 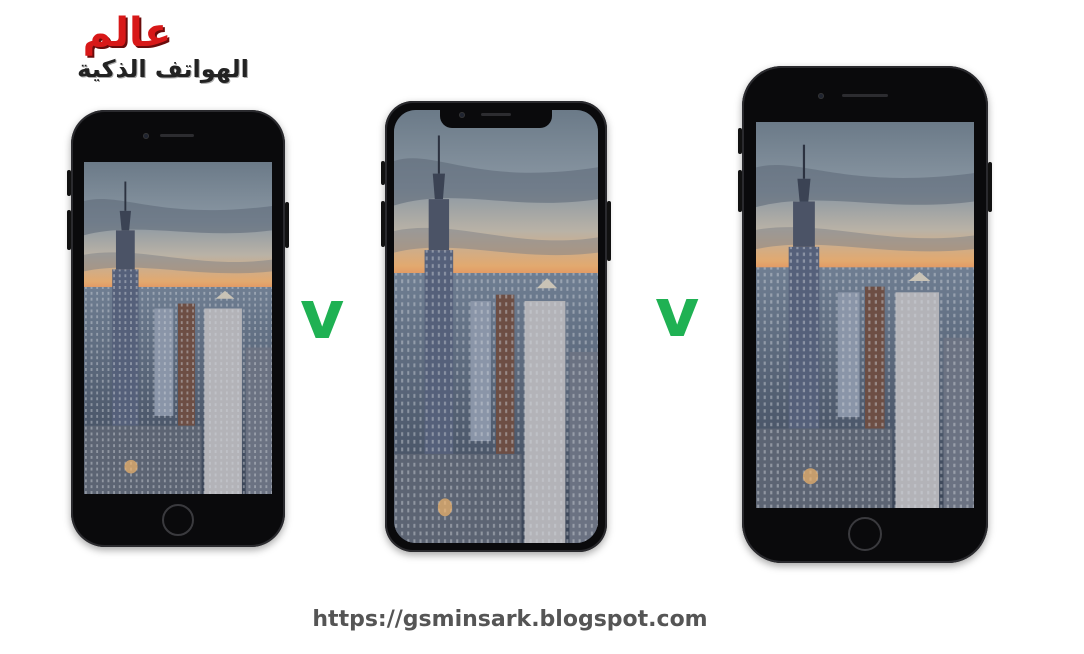 I want to click on phone-left, so click(x=178, y=328).